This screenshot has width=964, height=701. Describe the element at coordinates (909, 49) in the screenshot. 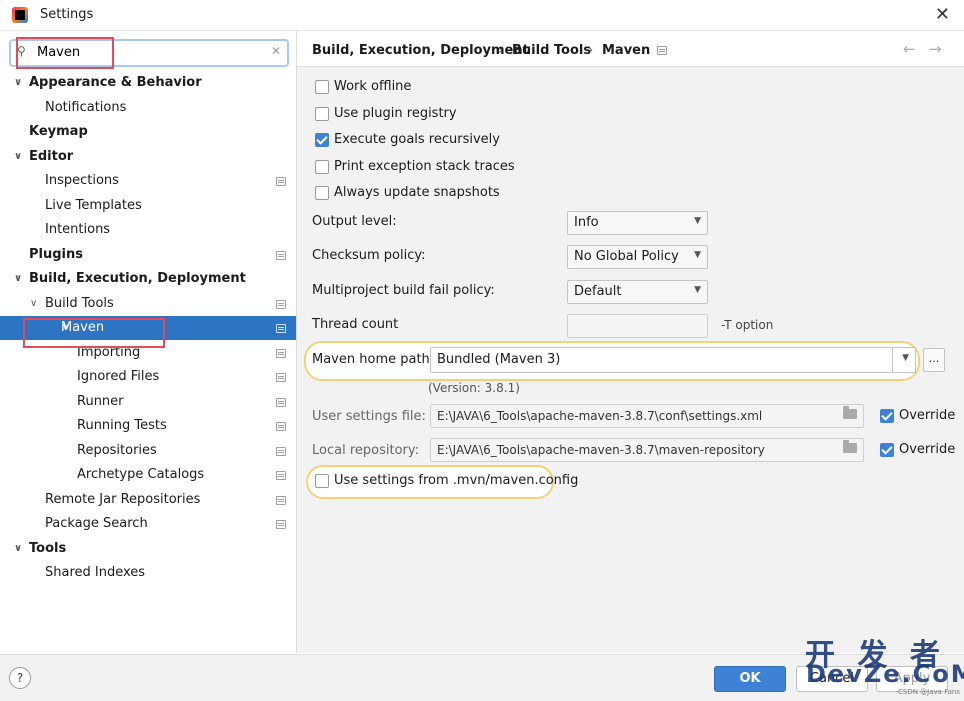

I see `back-arrow-icon: ←` at that location.